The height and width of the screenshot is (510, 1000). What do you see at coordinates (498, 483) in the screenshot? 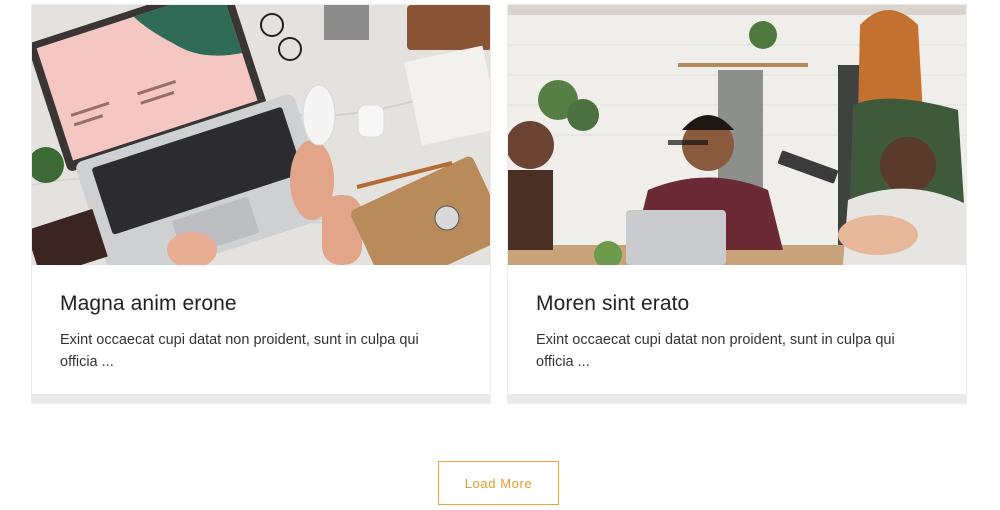
I see `load-more-button: Load More` at bounding box center [498, 483].